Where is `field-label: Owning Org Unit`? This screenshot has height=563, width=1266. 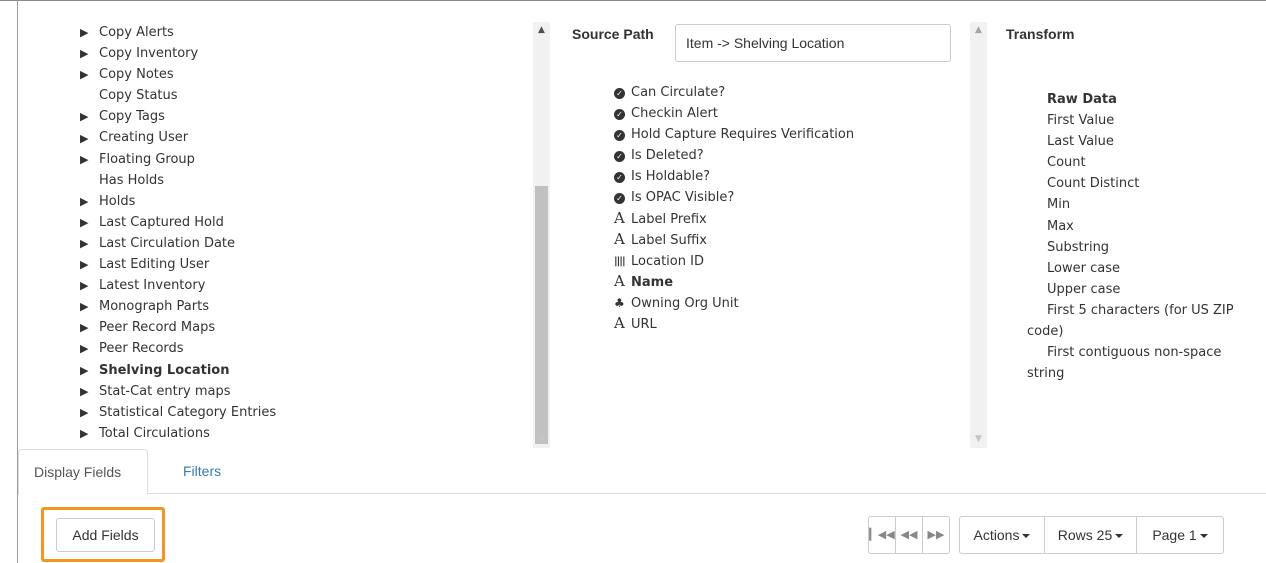
field-label: Owning Org Unit is located at coordinates (685, 303).